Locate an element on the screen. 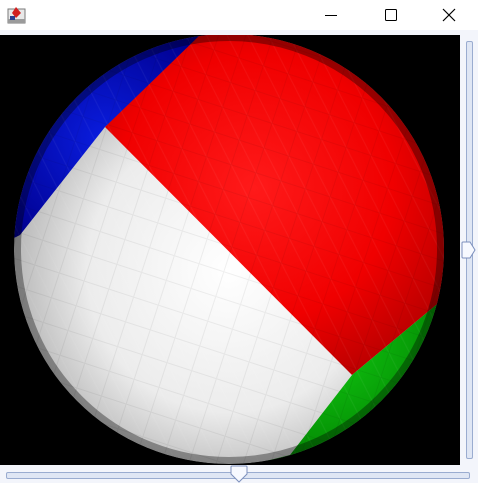 The height and width of the screenshot is (483, 478). maximize-icon is located at coordinates (391, 15).